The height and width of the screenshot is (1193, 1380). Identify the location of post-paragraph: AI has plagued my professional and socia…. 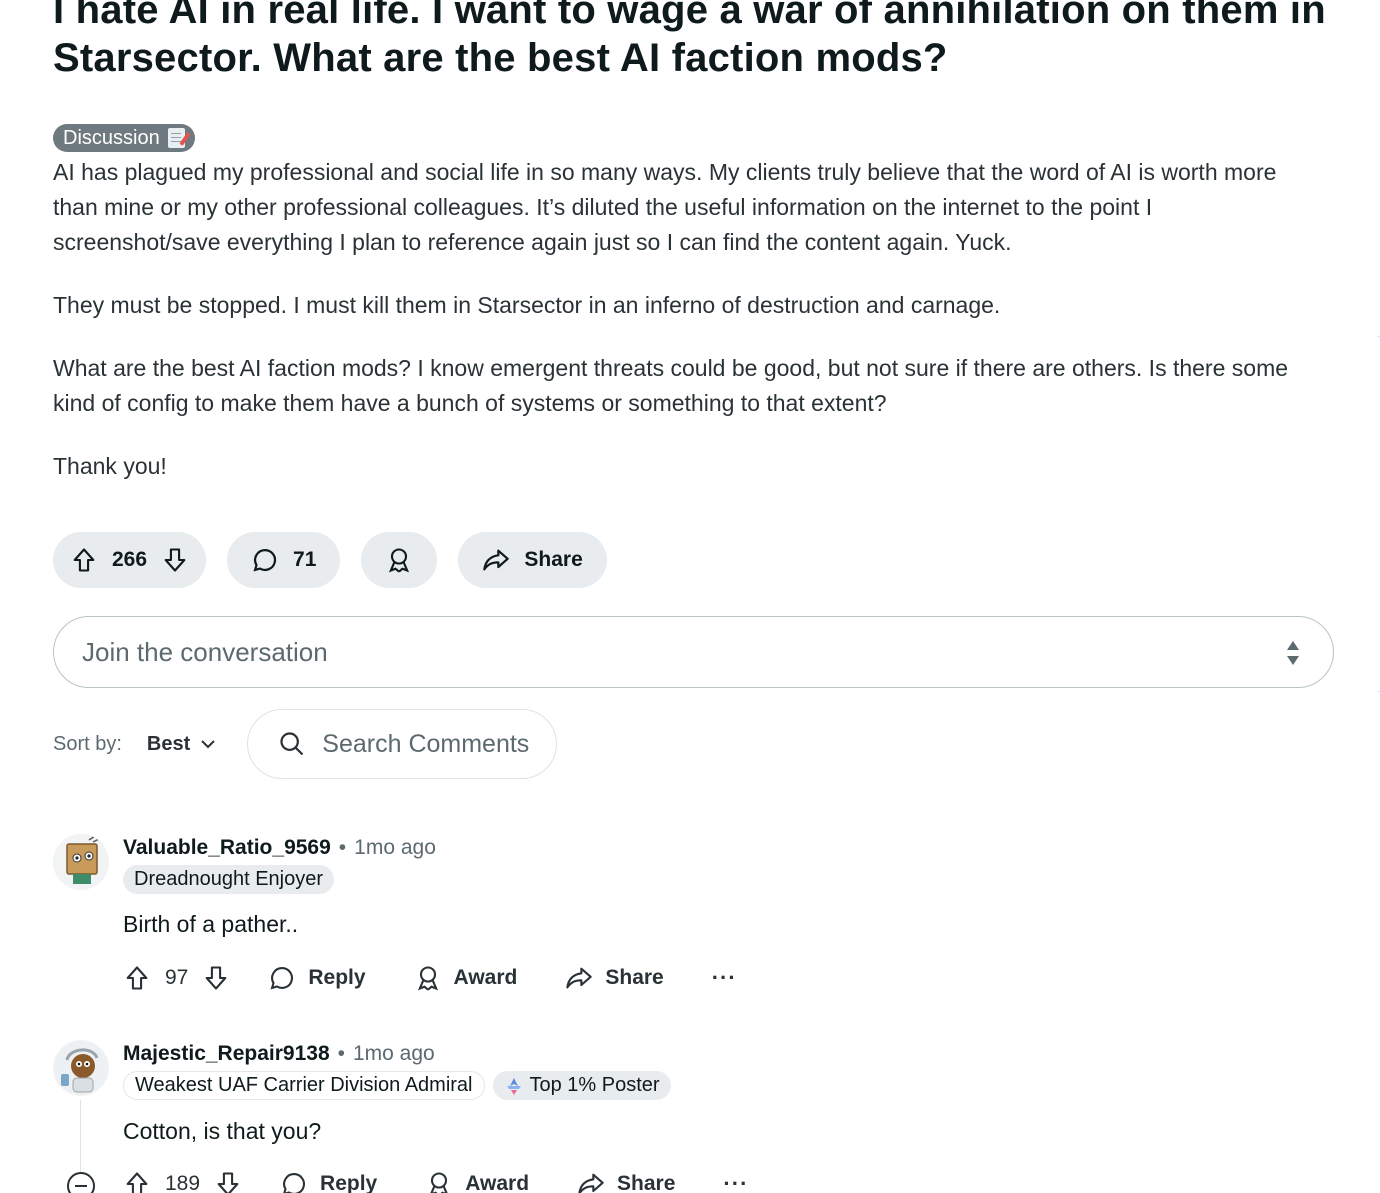
(665, 207).